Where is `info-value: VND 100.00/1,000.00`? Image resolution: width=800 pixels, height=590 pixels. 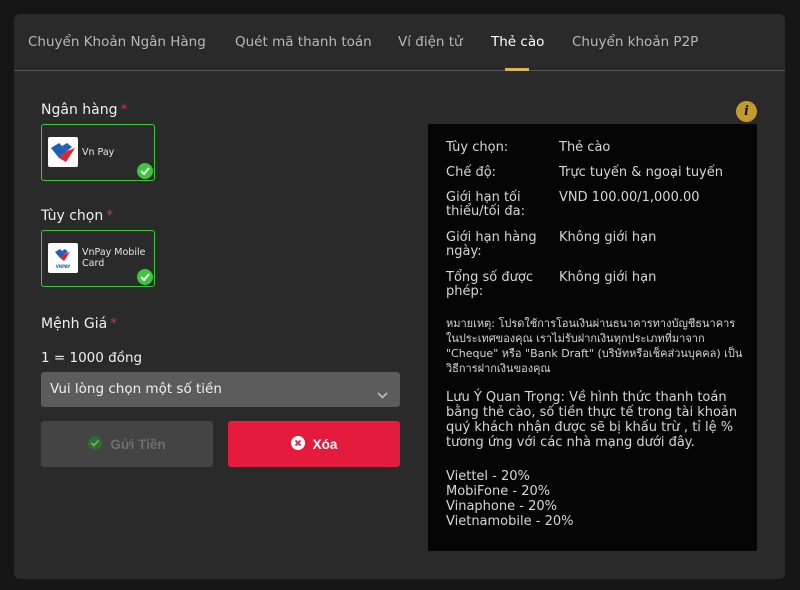 info-value: VND 100.00/1,000.00 is located at coordinates (629, 197).